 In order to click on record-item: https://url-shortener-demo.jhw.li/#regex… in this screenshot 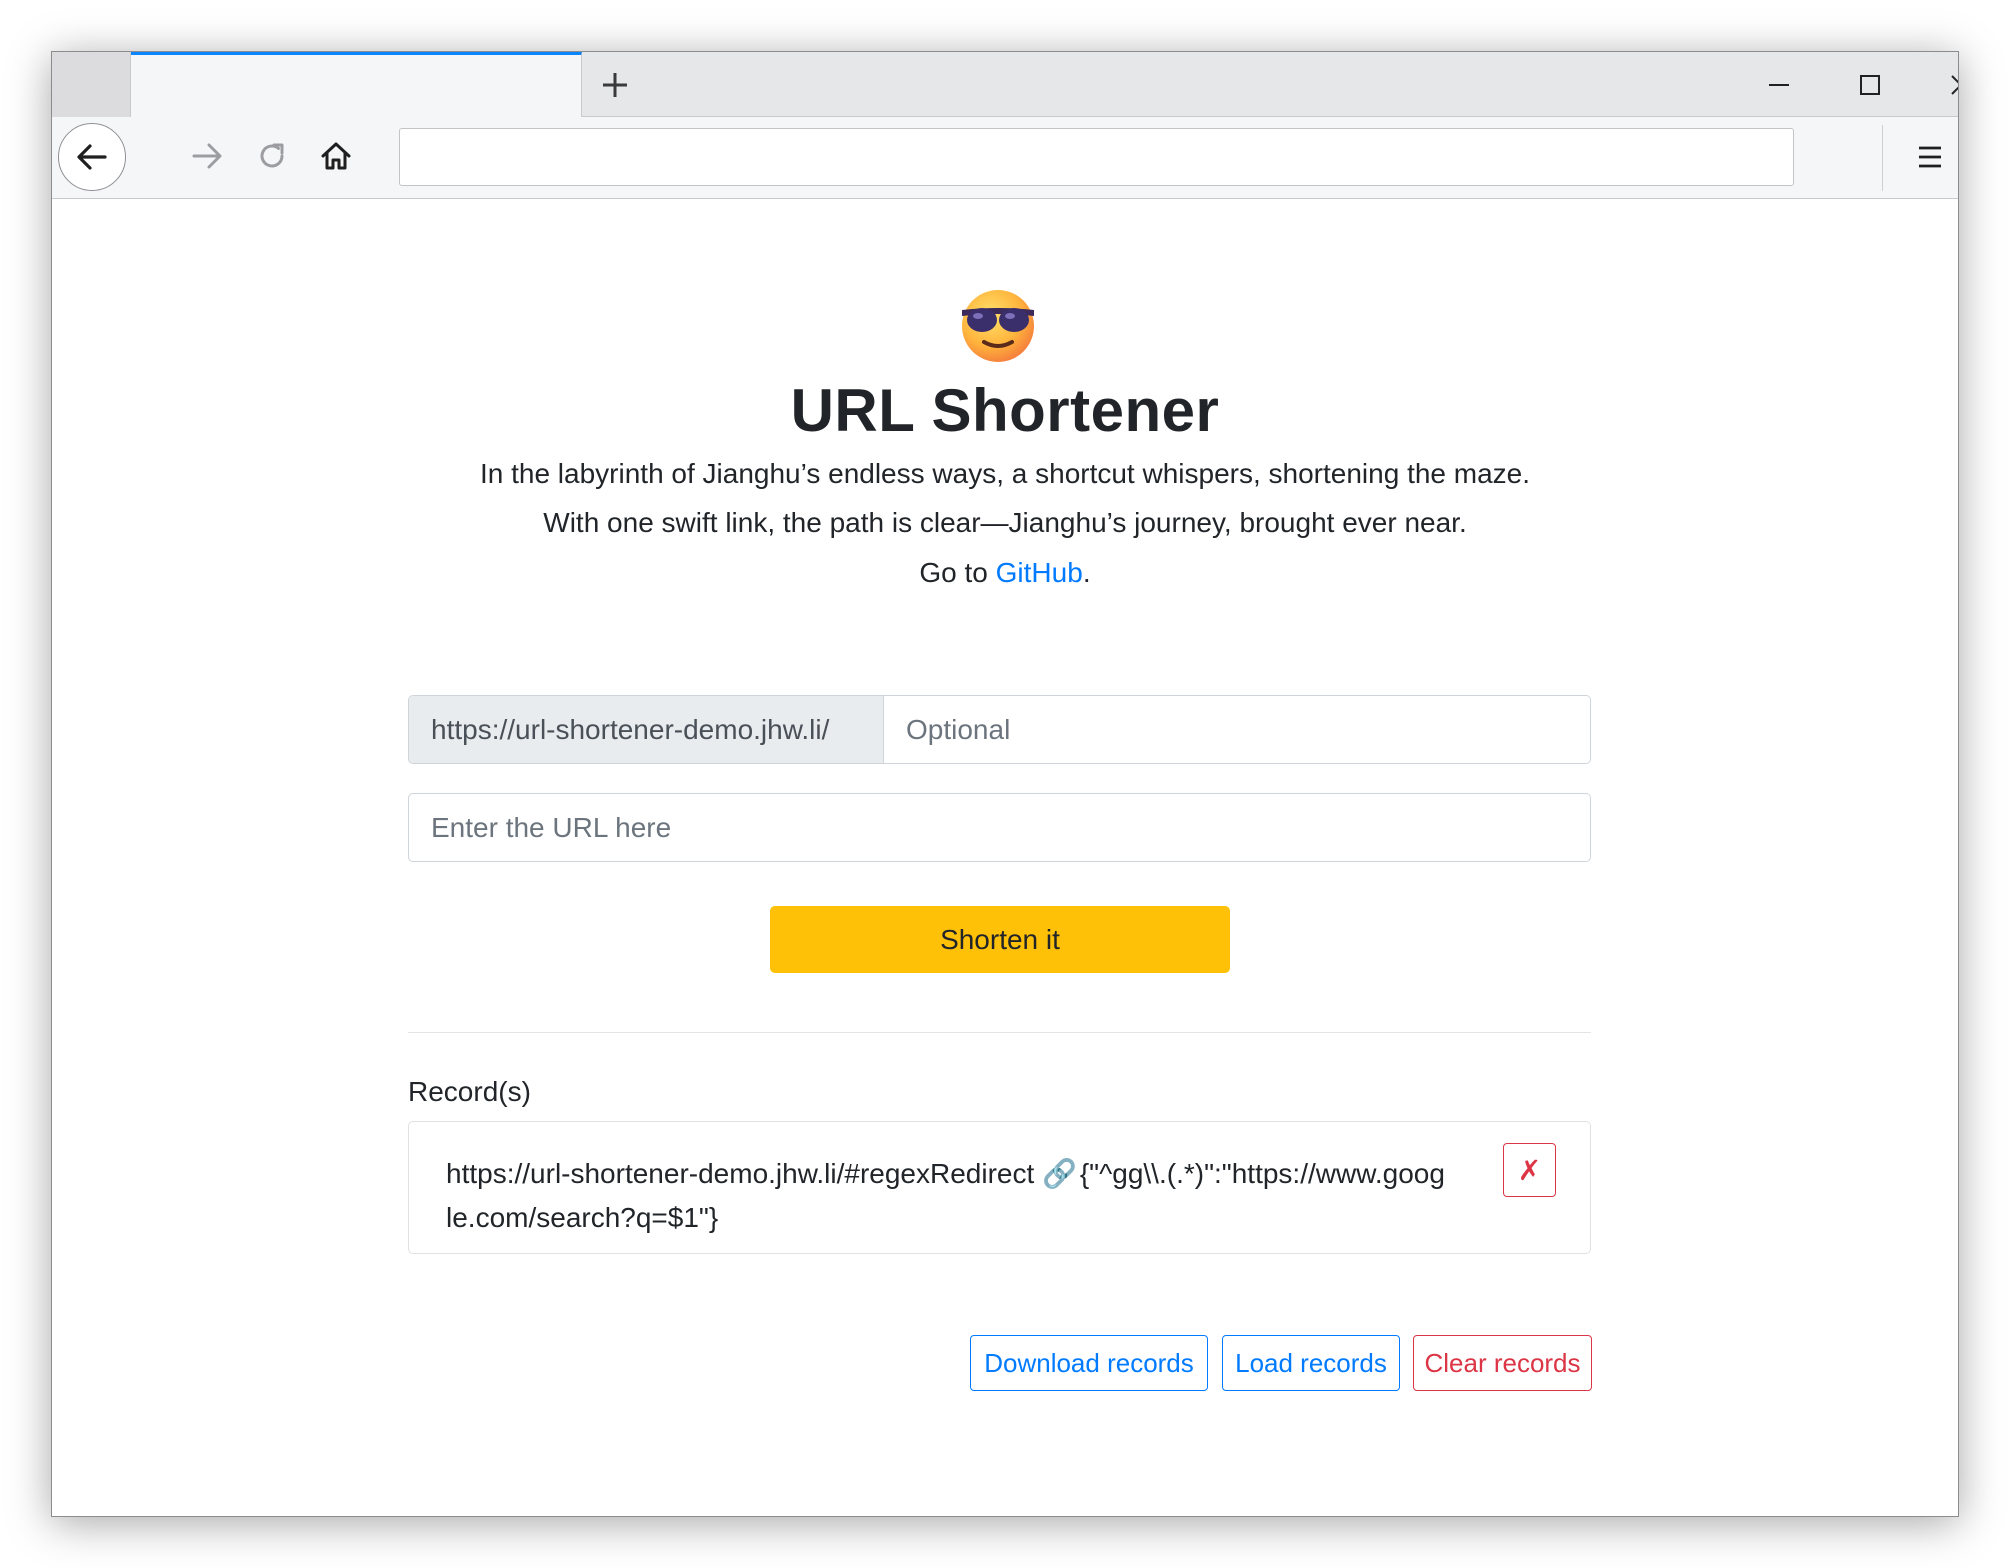, I will do `click(999, 1187)`.